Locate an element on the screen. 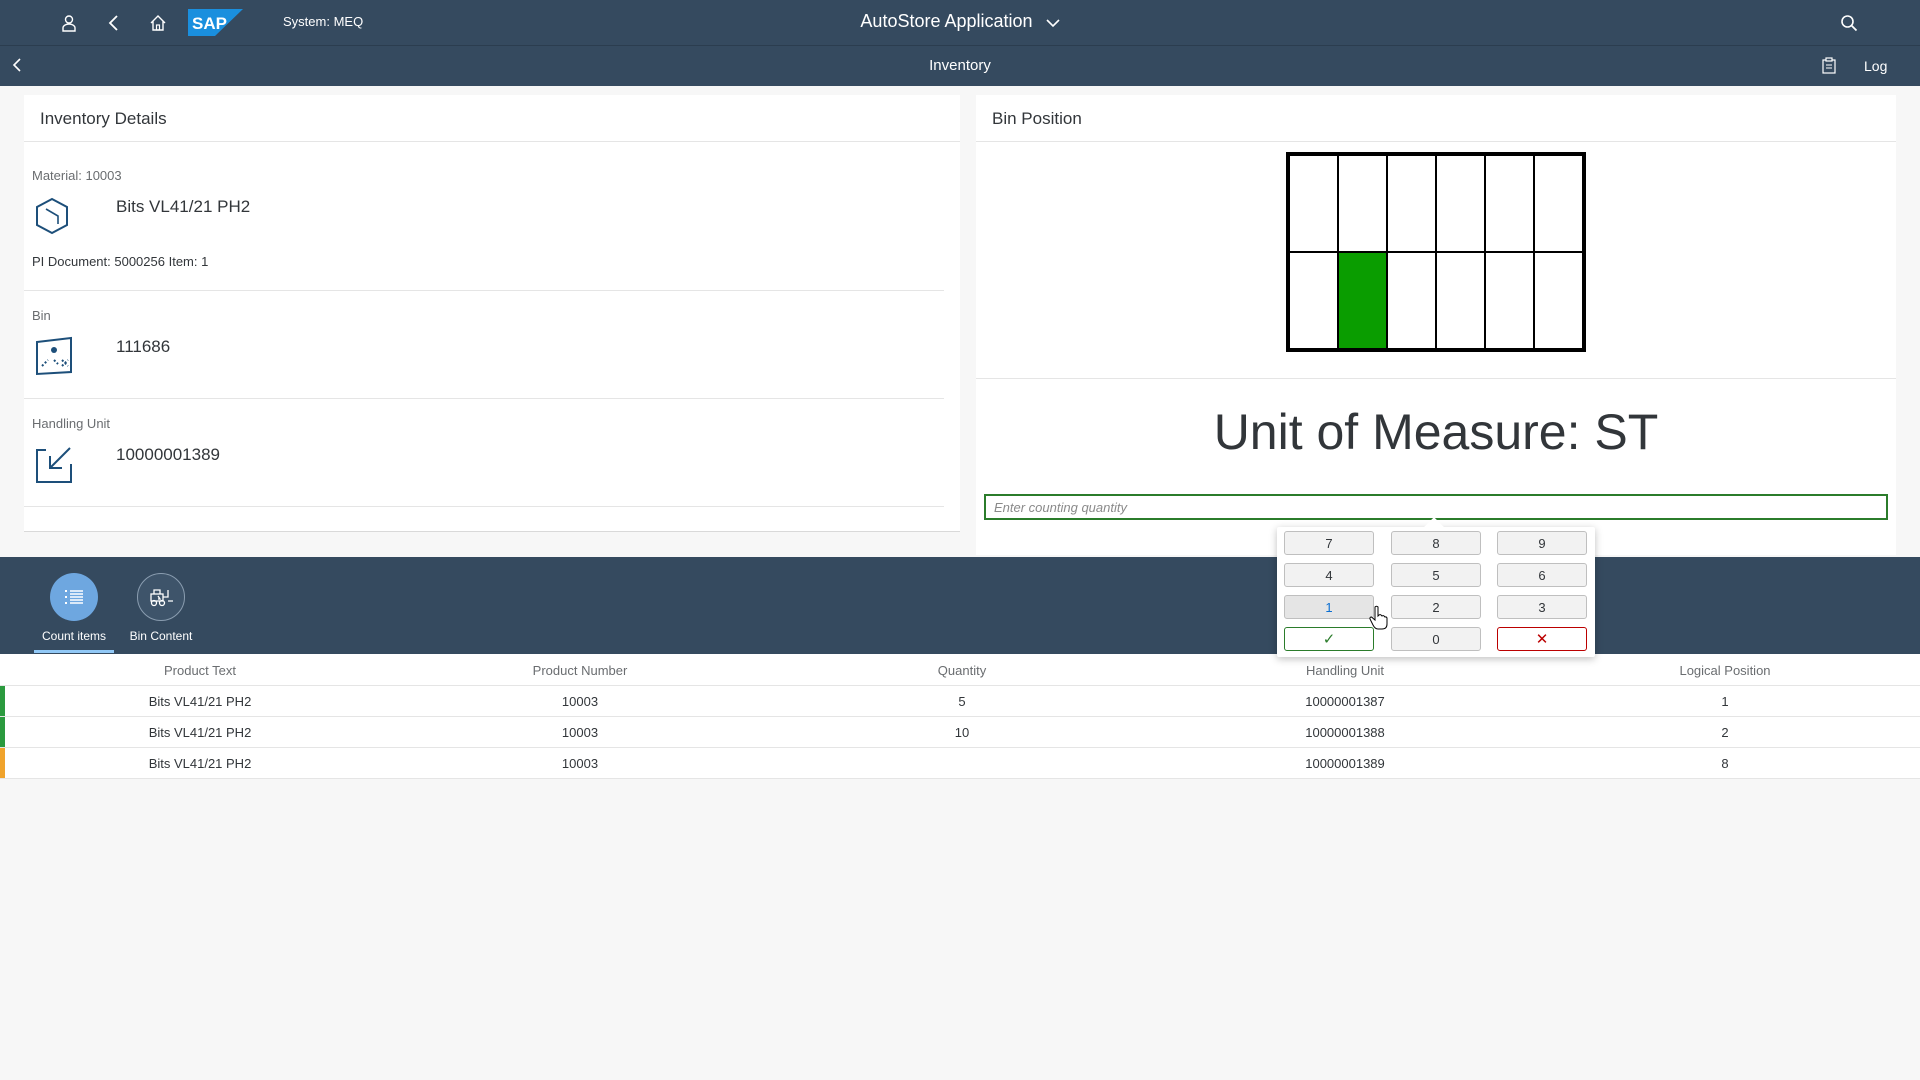 The image size is (1920, 1080). icon-tab-bar: Count items Bin Content is located at coordinates (960, 605).